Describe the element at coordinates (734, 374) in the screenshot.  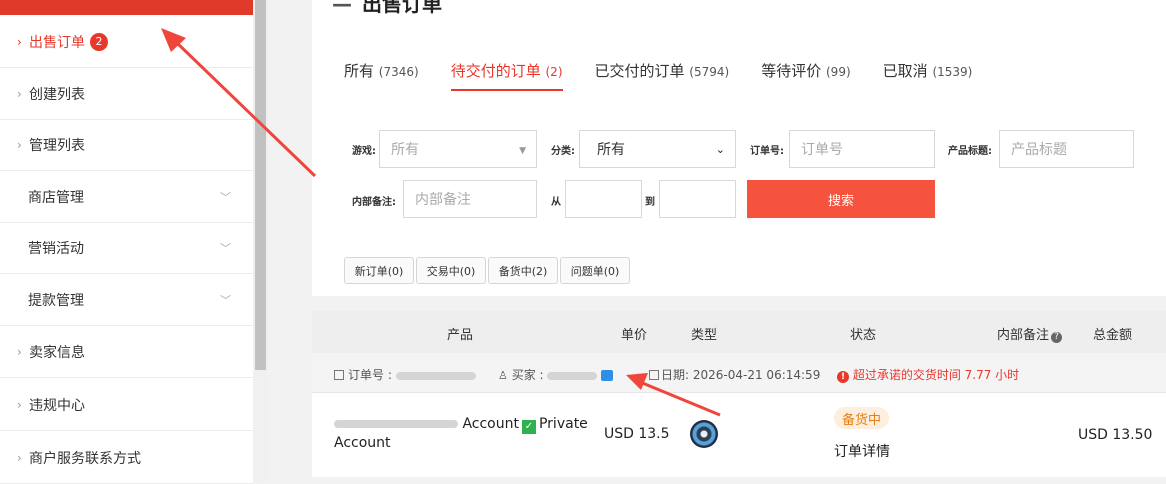
I see `order-date: 日期: 2026-04-21 06:14:59` at that location.